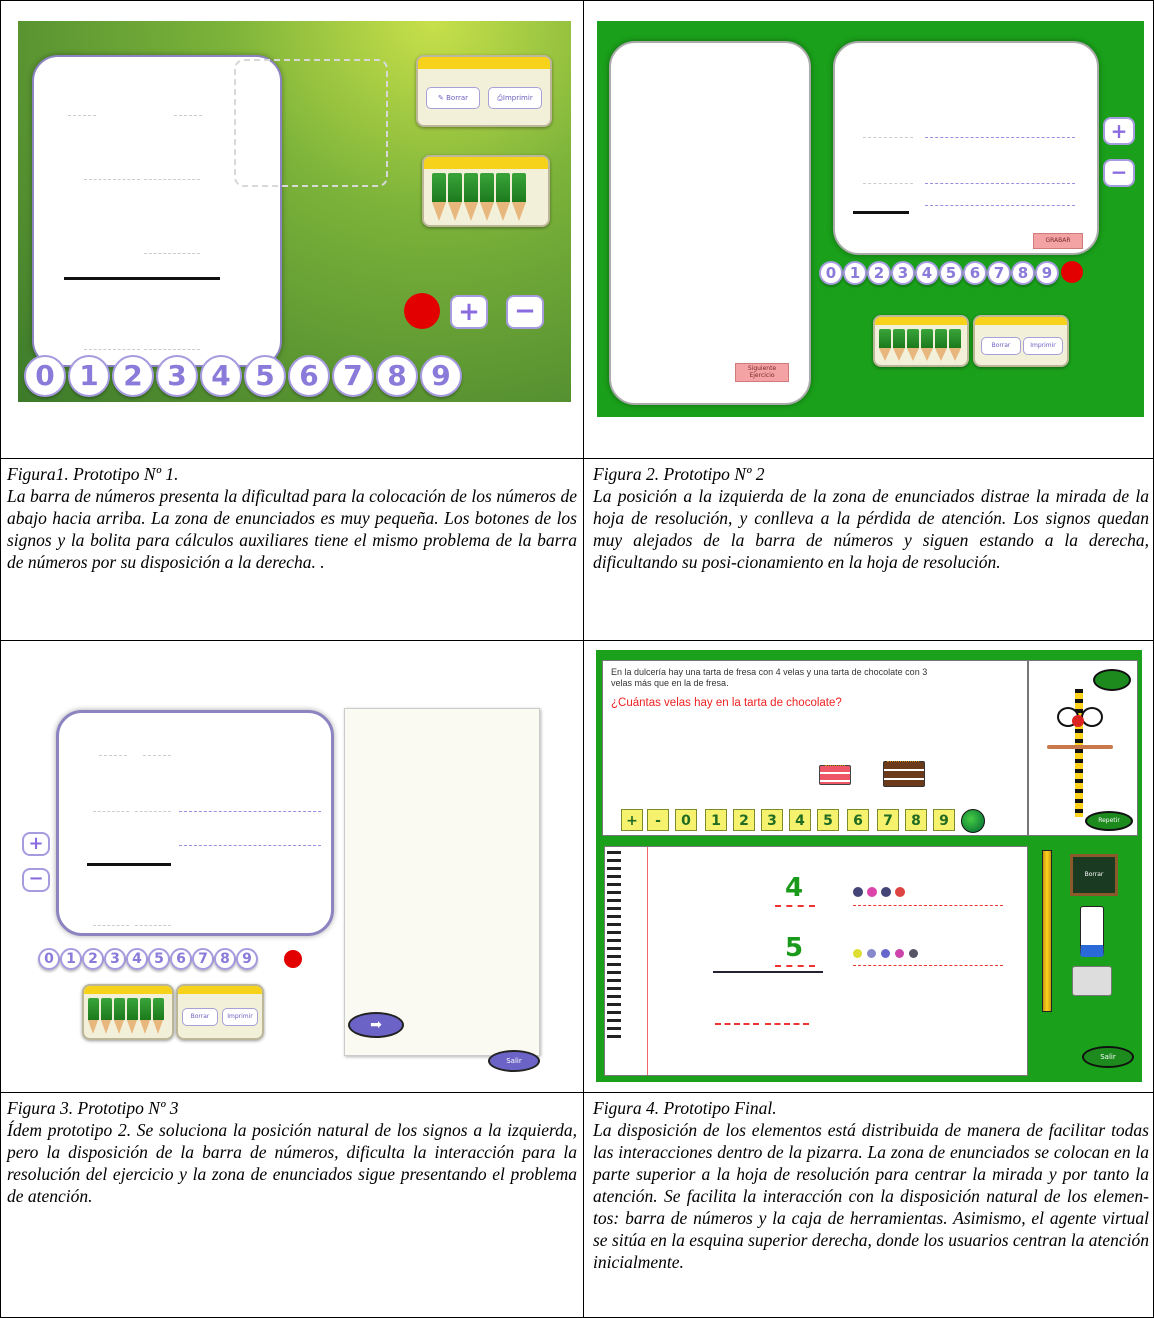  I want to click on key-plus: +, so click(632, 820).